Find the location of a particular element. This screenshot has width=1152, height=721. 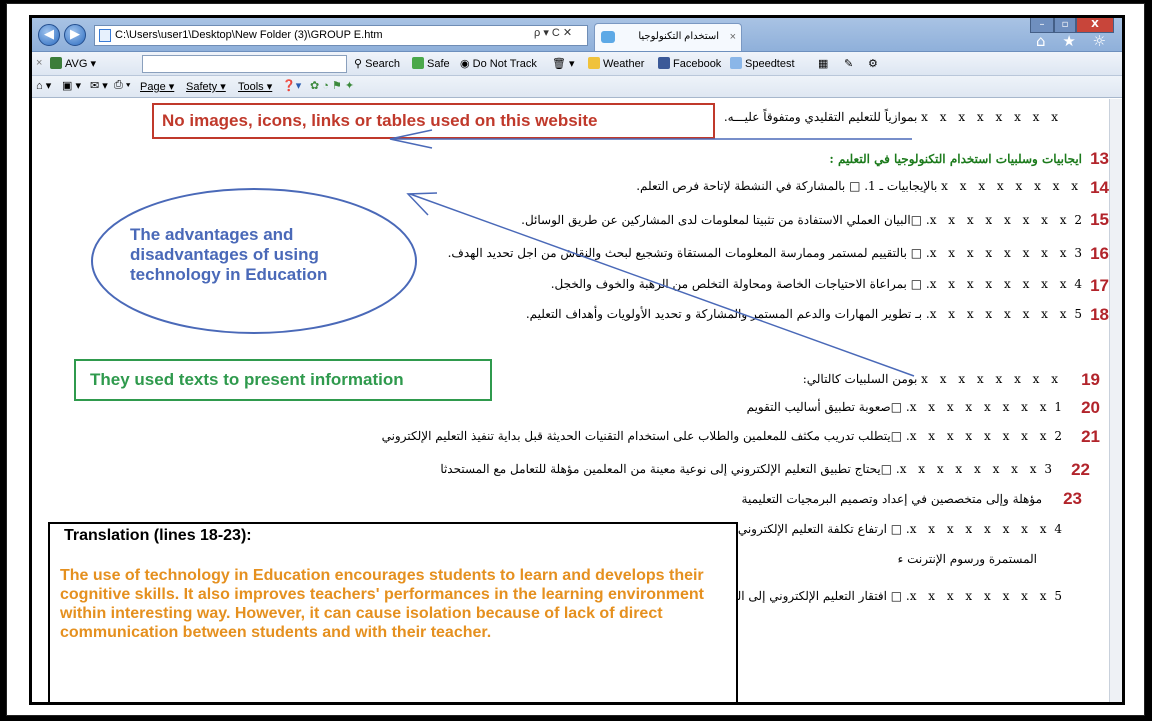

print-icon: ⎙ ▾ is located at coordinates (122, 85).